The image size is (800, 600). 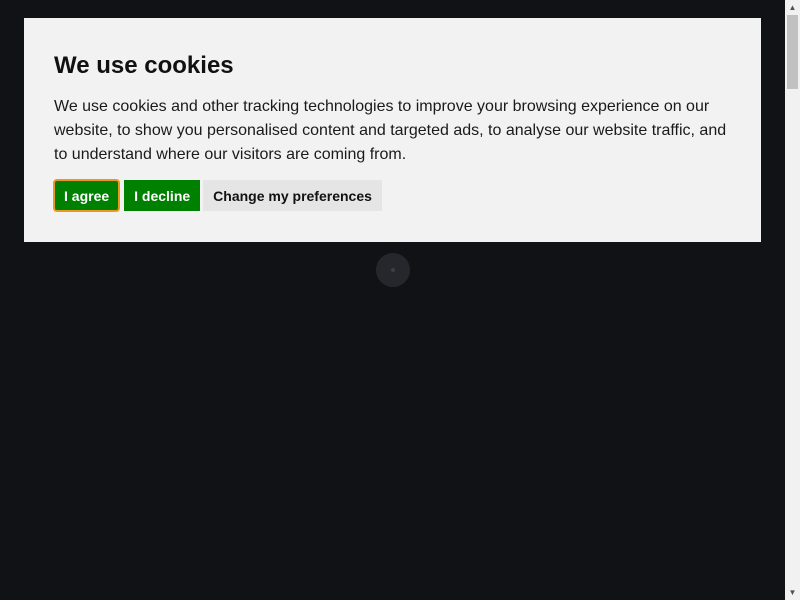 I want to click on agree-button: I agree, so click(x=86, y=195).